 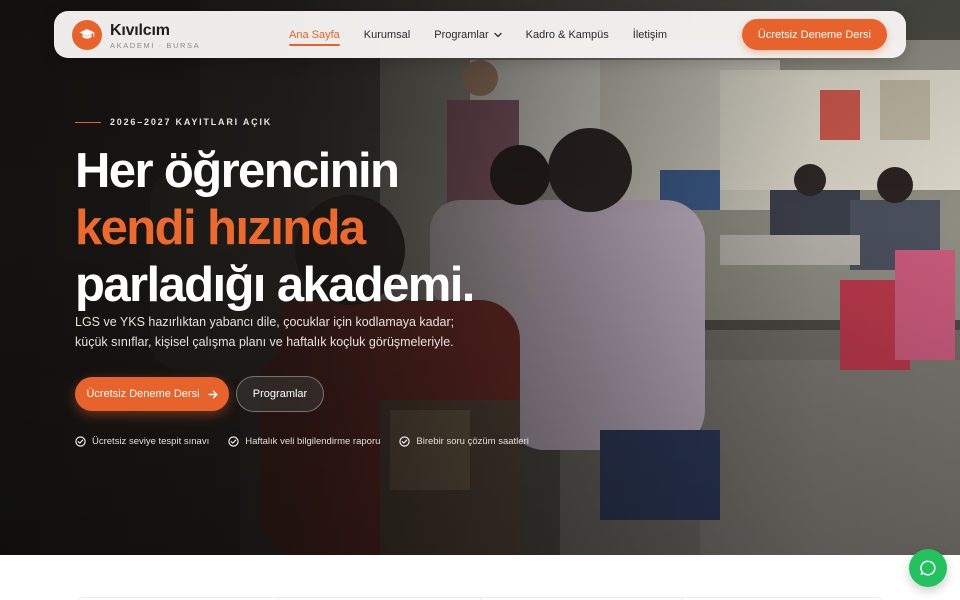 I want to click on nav-item-kadro-kampus: Kadro & Kampüs, so click(x=567, y=34).